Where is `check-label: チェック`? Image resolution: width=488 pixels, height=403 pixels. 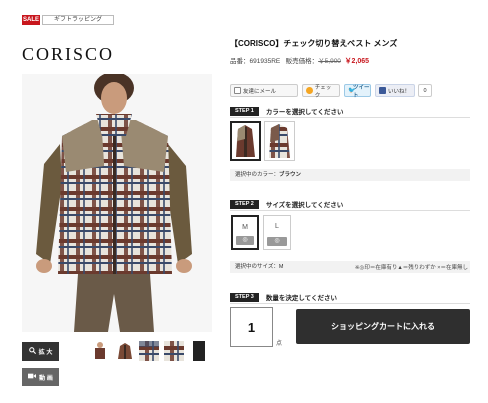 check-label: チェック is located at coordinates (323, 91).